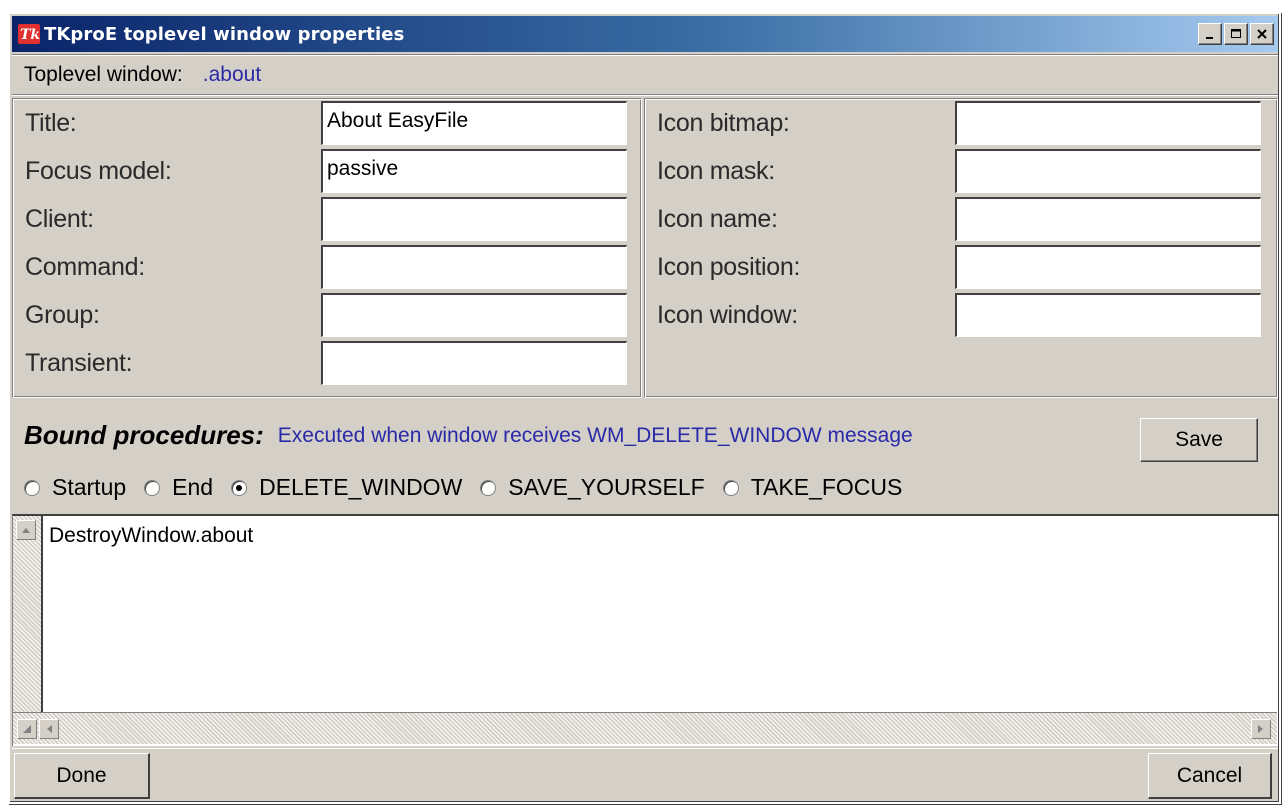 The height and width of the screenshot is (805, 1282). I want to click on window-controls, so click(1235, 34).